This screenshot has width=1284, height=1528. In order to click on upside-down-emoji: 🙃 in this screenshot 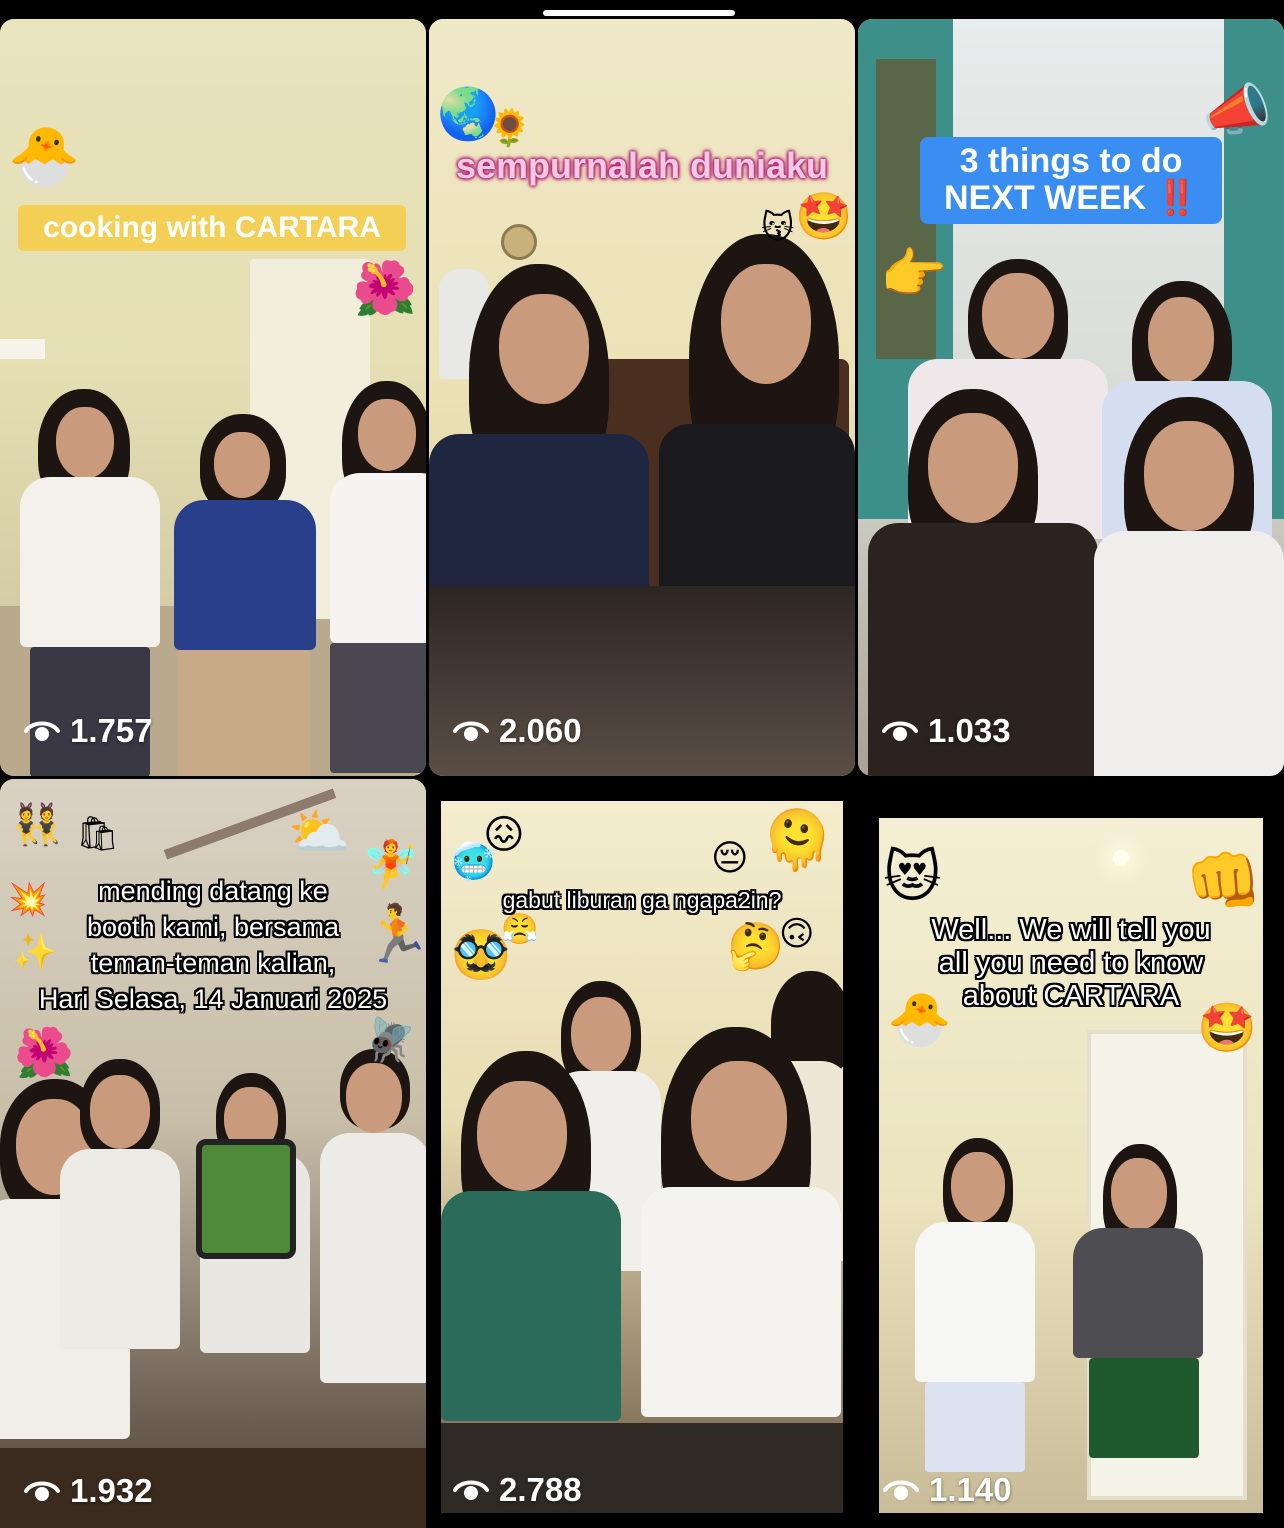, I will do `click(797, 934)`.